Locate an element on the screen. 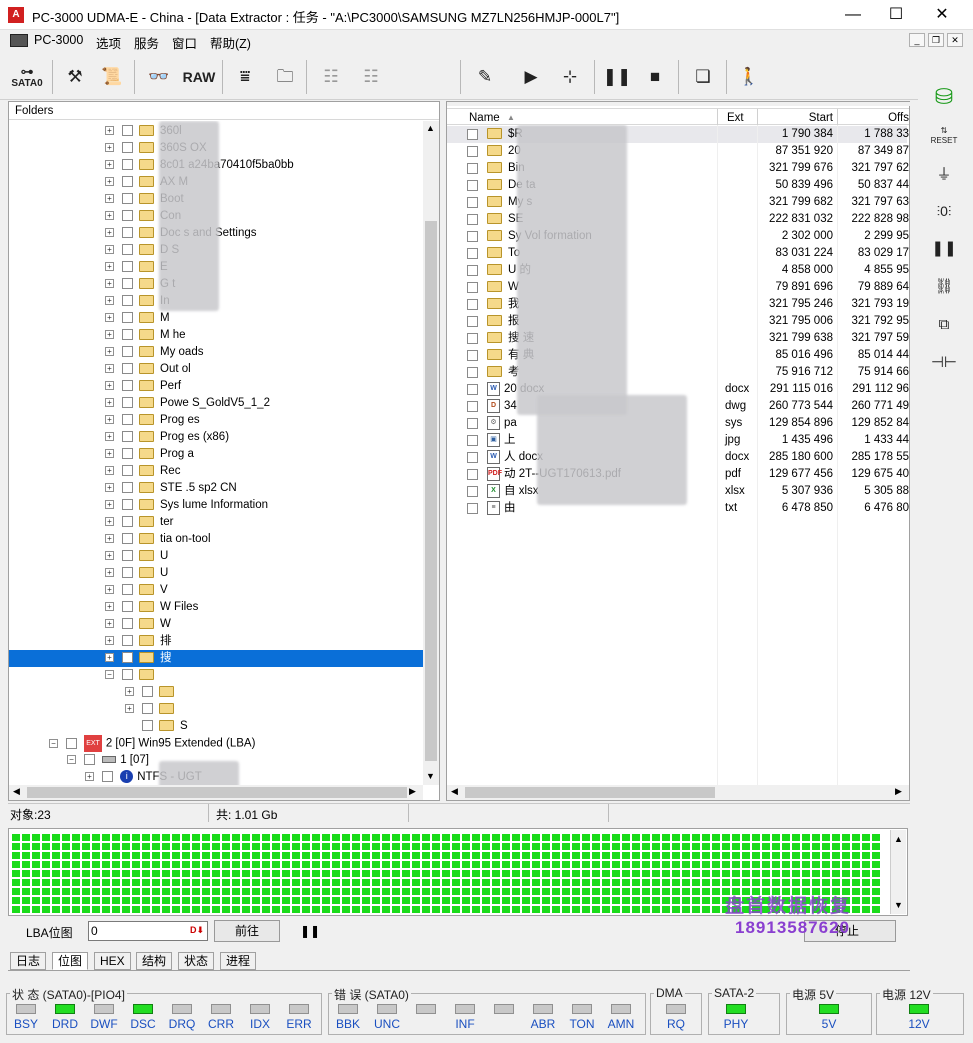 The height and width of the screenshot is (1043, 973). files-hscroll: ◀ ▶ is located at coordinates (678, 792).